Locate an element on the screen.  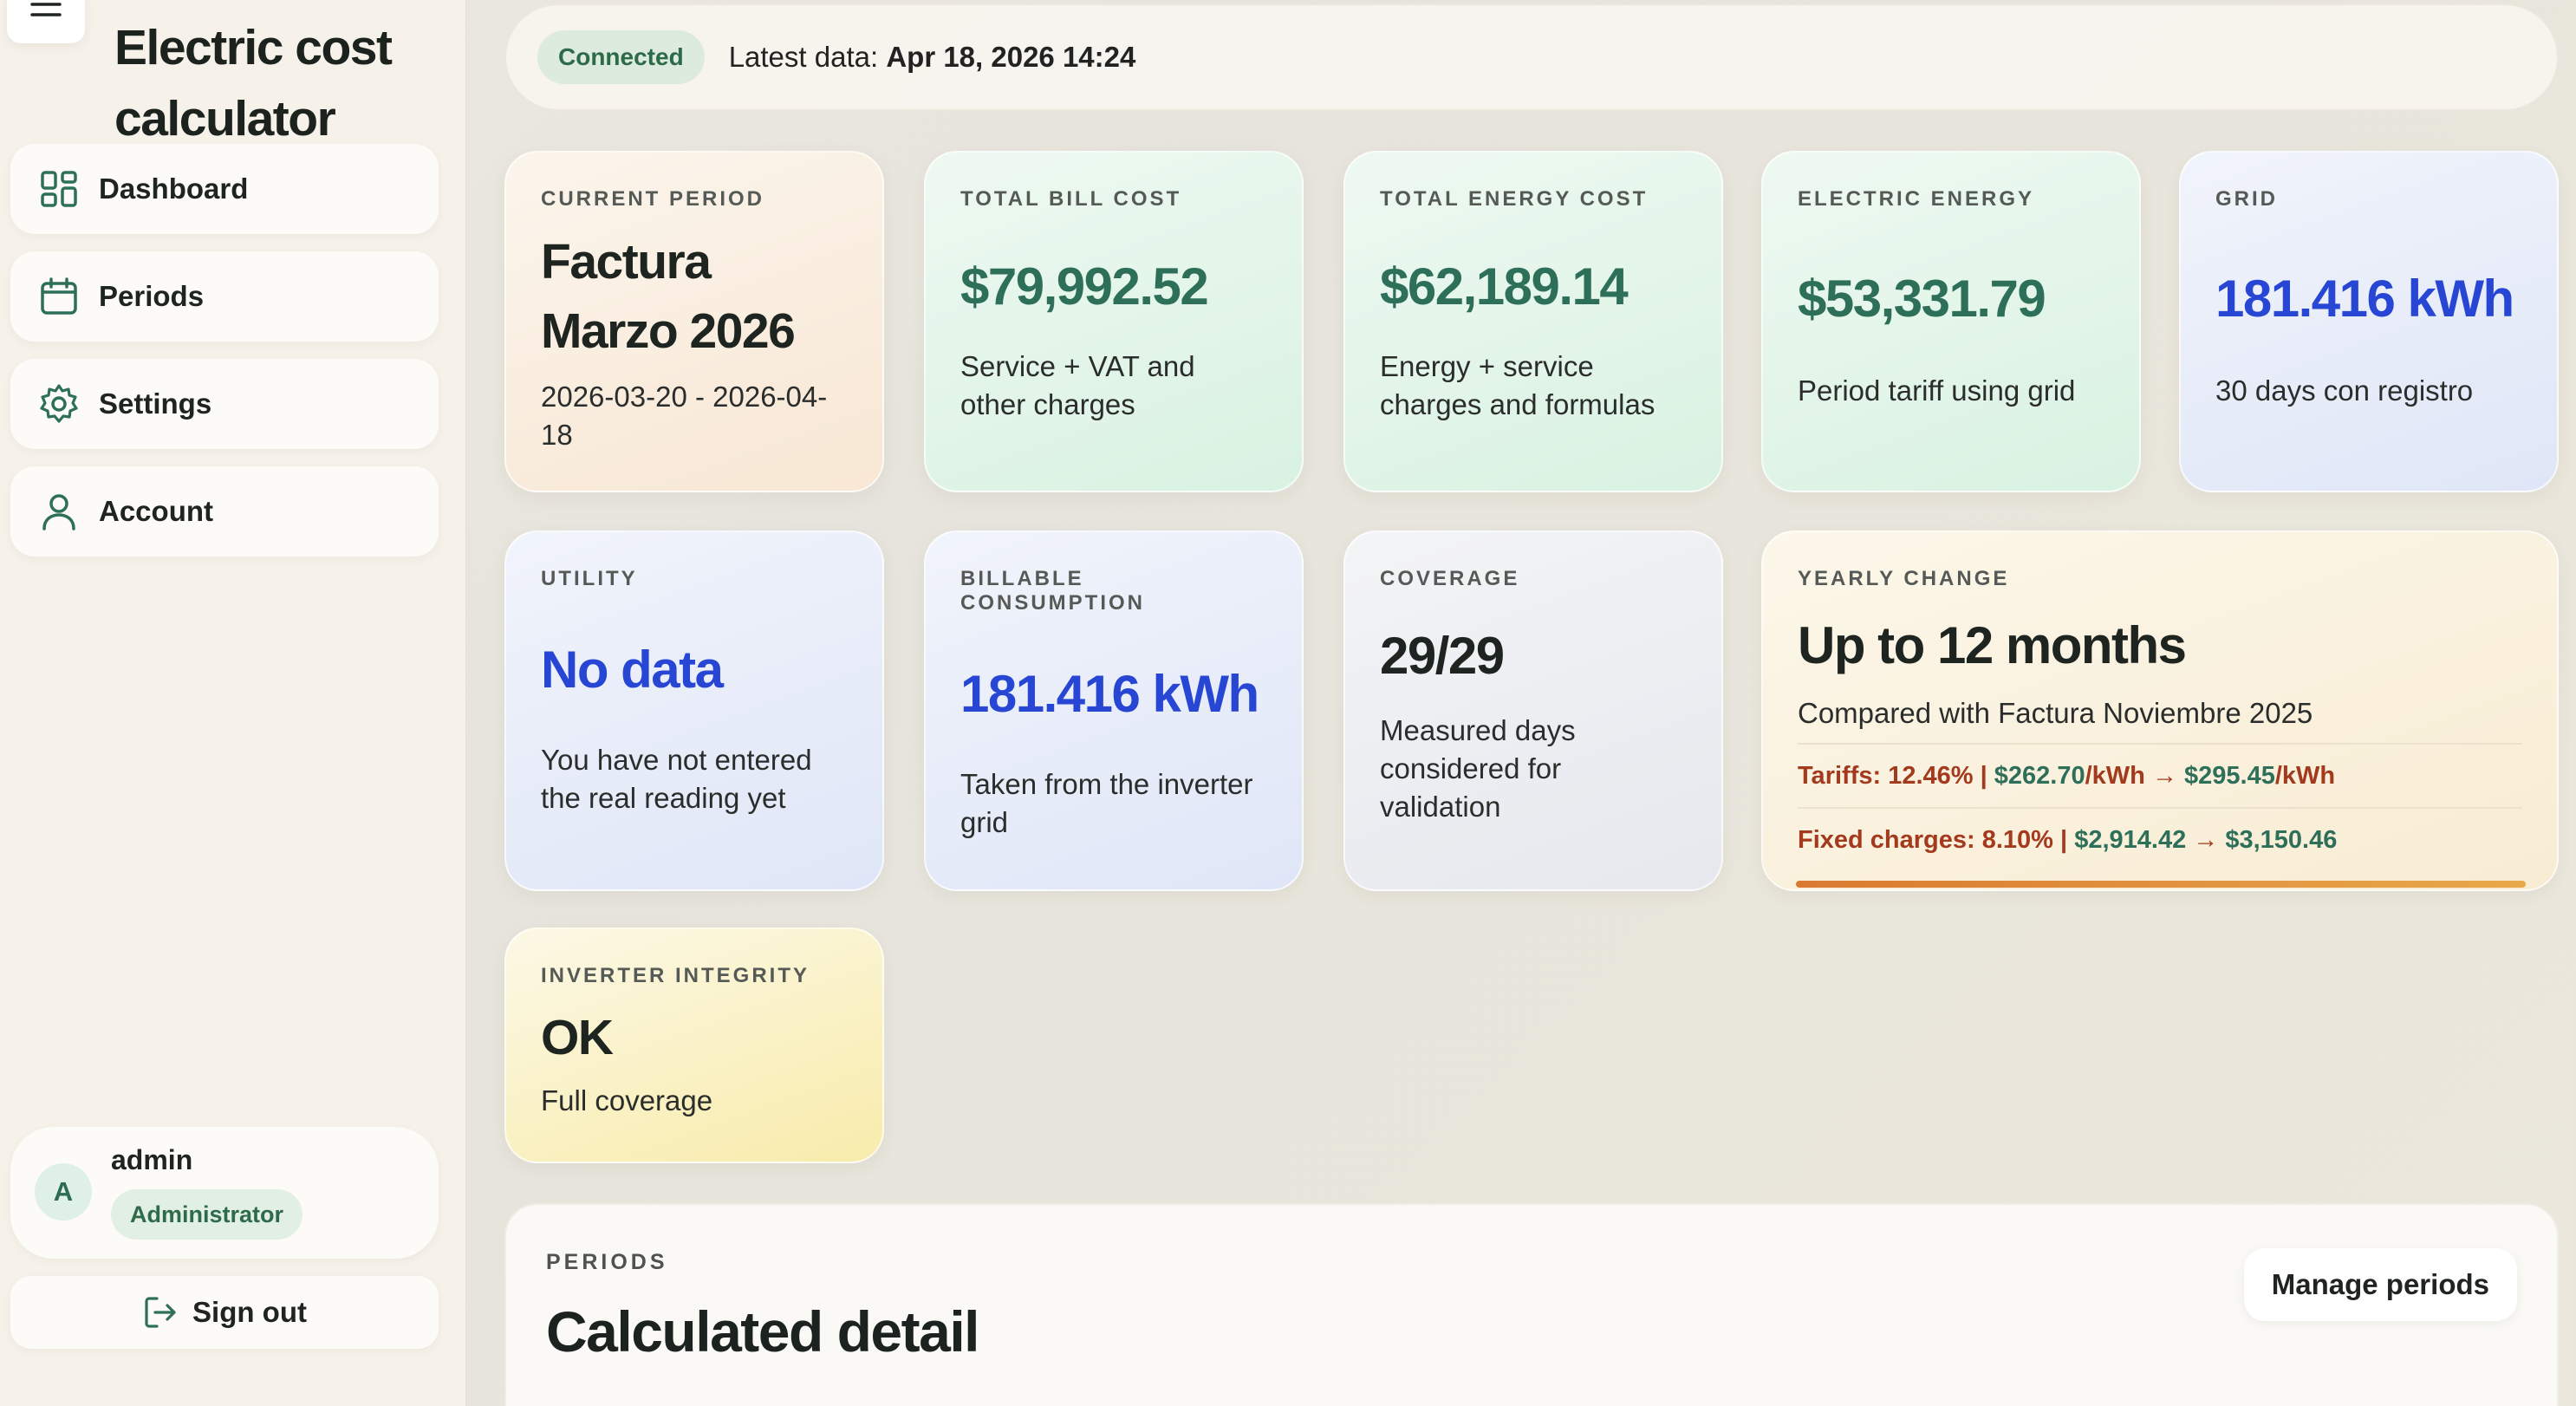
sidebar-item-label: Dashboard is located at coordinates (174, 188).